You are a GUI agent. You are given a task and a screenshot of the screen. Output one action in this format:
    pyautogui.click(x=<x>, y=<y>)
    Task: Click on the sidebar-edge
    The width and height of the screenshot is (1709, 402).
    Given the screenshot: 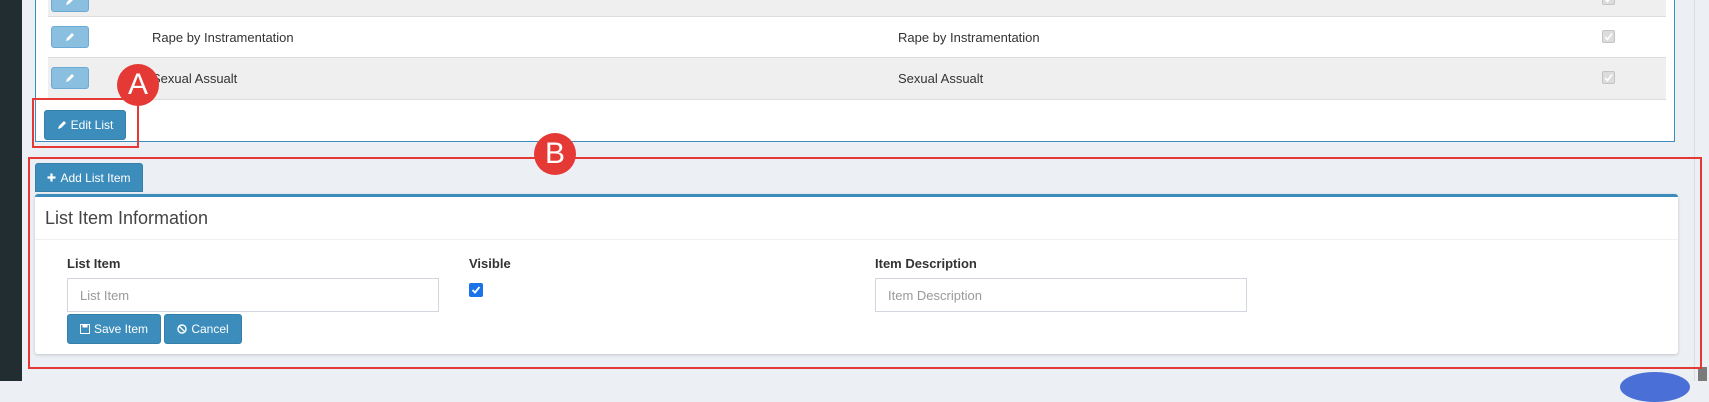 What is the action you would take?
    pyautogui.click(x=11, y=190)
    